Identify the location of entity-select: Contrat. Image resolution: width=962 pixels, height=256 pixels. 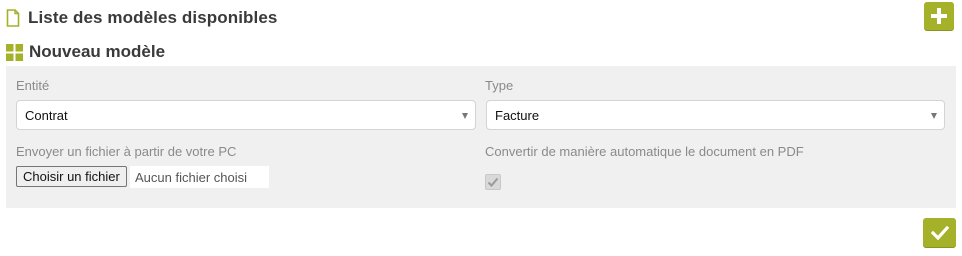
(246, 115).